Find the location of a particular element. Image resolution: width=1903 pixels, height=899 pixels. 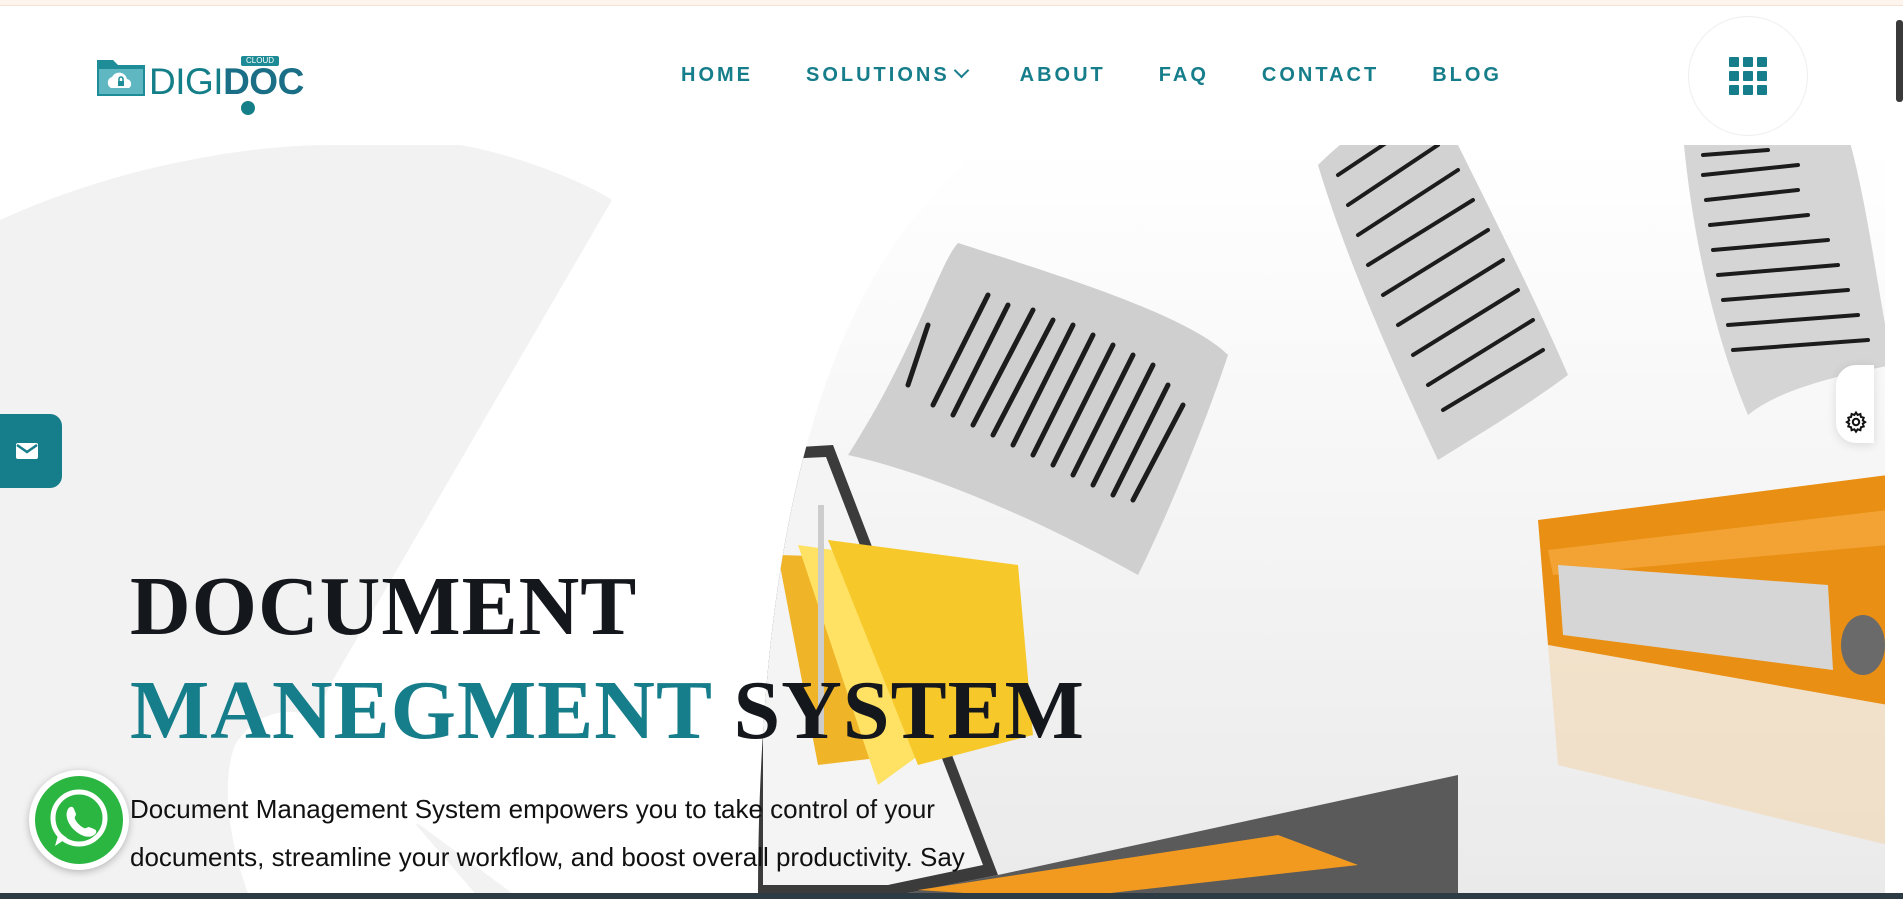

headline-line1: DOCUMENT is located at coordinates (384, 606).